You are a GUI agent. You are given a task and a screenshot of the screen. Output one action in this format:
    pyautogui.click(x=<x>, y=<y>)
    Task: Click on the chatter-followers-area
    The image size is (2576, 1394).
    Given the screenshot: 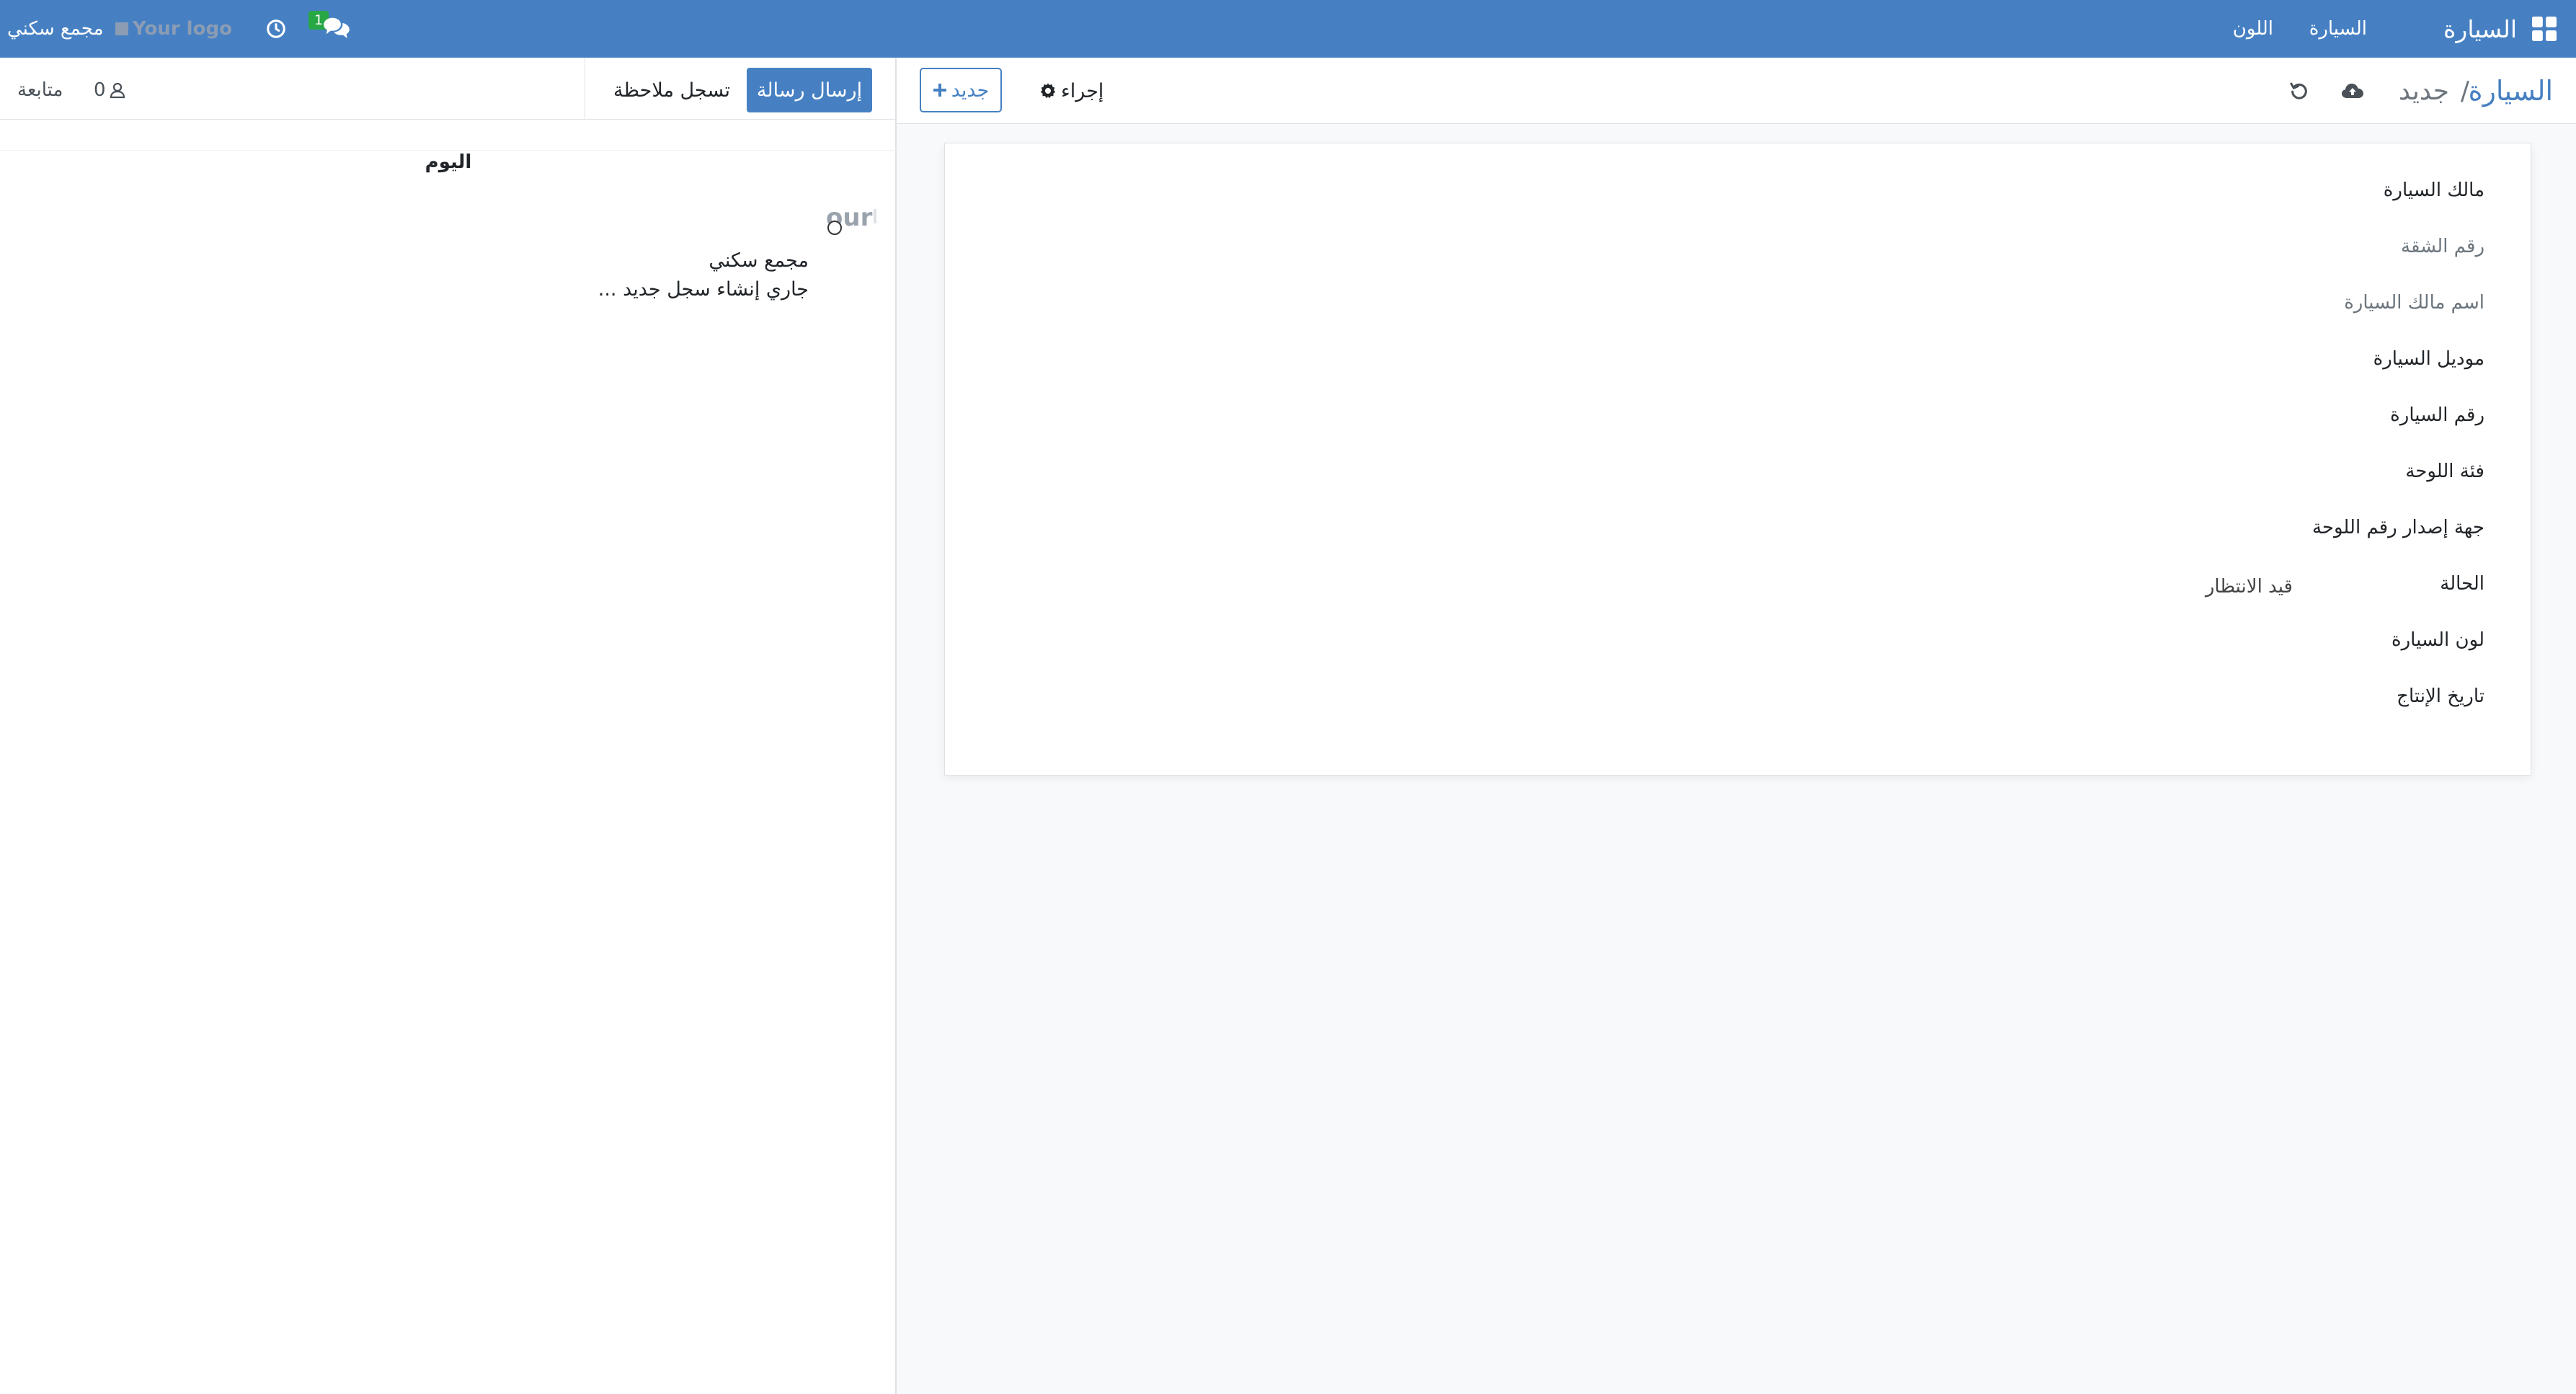 What is the action you would take?
    pyautogui.click(x=292, y=89)
    